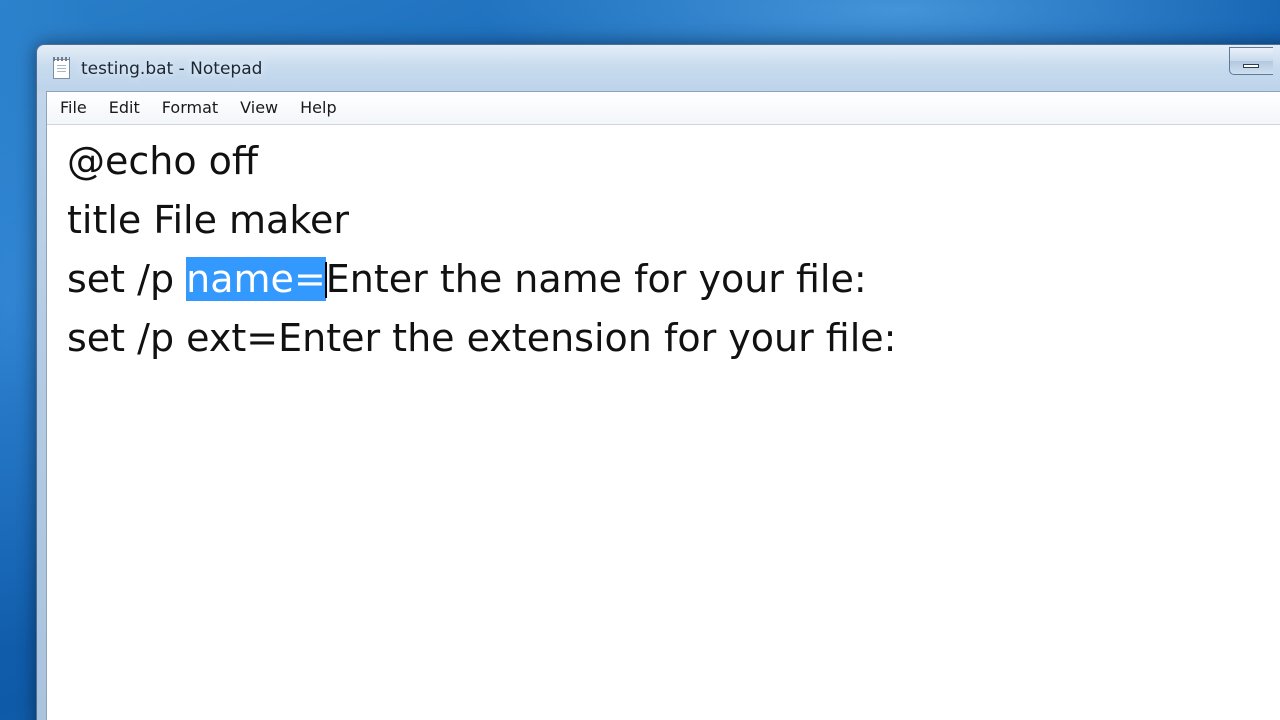 The height and width of the screenshot is (720, 1280). I want to click on menu-format: Format, so click(190, 108).